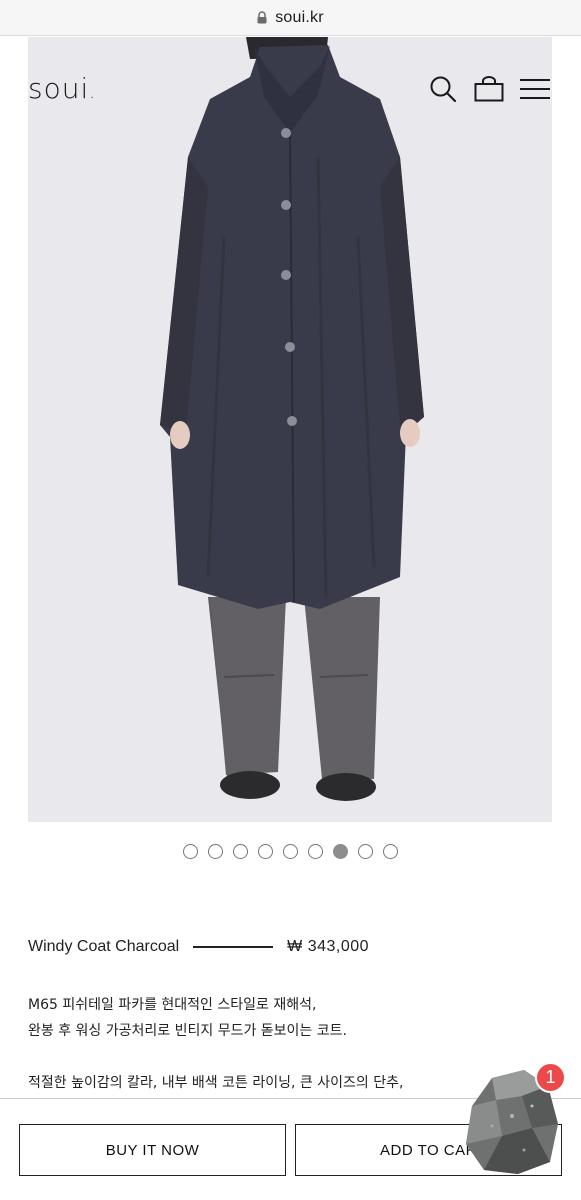 This screenshot has height=1200, width=581. Describe the element at coordinates (443, 89) in the screenshot. I see `search-icon` at that location.